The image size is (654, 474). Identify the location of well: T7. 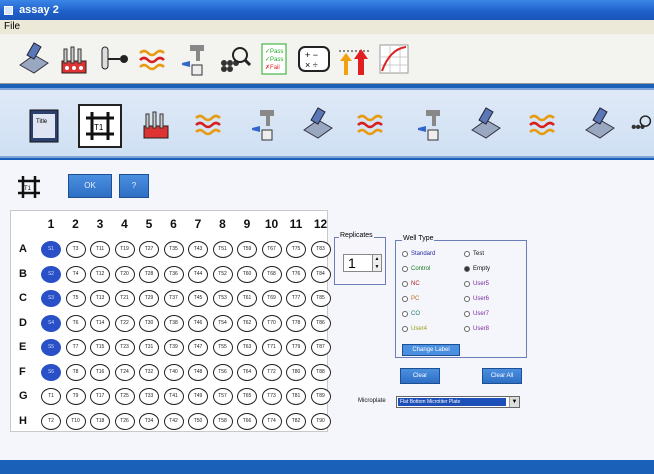
(75, 347).